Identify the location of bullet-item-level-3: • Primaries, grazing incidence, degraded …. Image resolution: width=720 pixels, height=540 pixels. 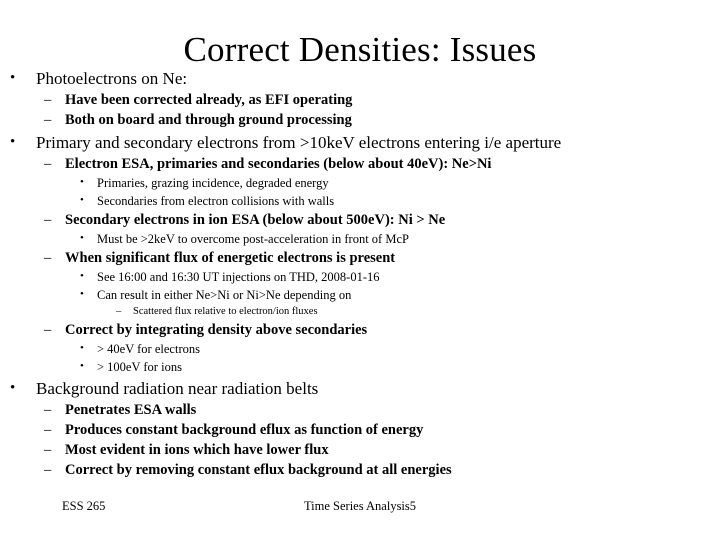
(360, 183).